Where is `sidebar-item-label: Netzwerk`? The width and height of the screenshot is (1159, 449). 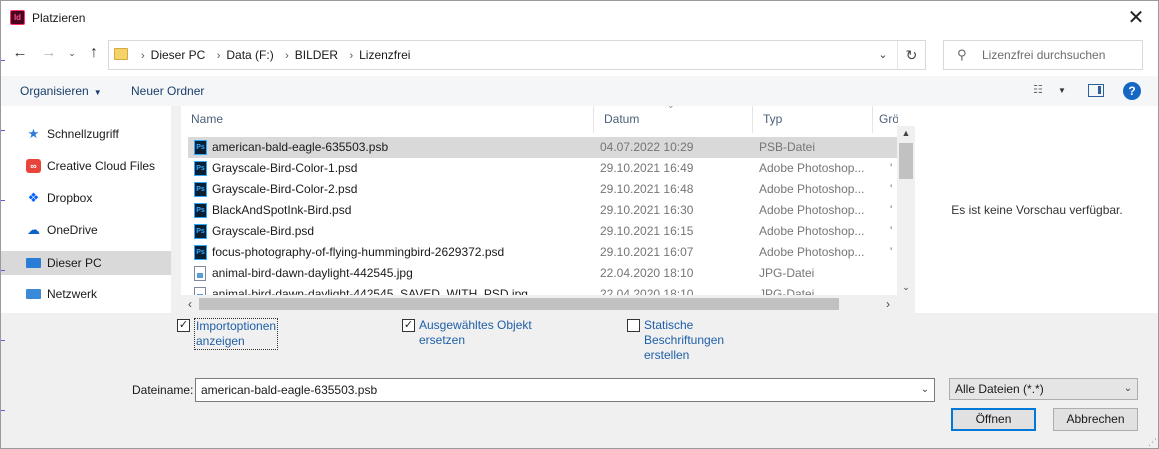
sidebar-item-label: Netzwerk is located at coordinates (72, 294).